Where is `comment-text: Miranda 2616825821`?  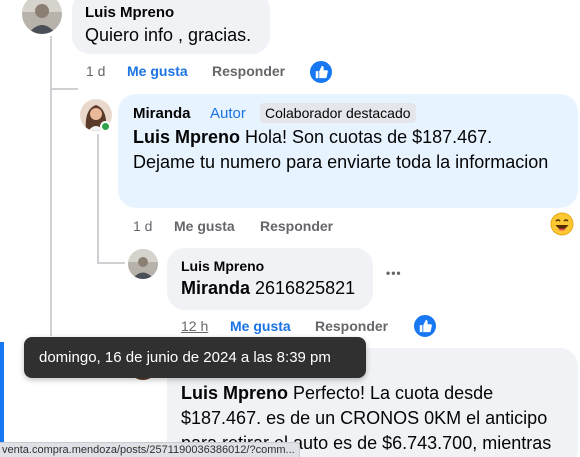
comment-text: Miranda 2616825821 is located at coordinates (268, 288).